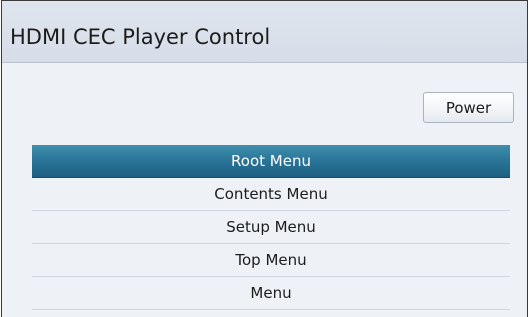 This screenshot has height=317, width=529. Describe the element at coordinates (140, 37) in the screenshot. I see `window-title: HDMI CEC Player Control` at that location.